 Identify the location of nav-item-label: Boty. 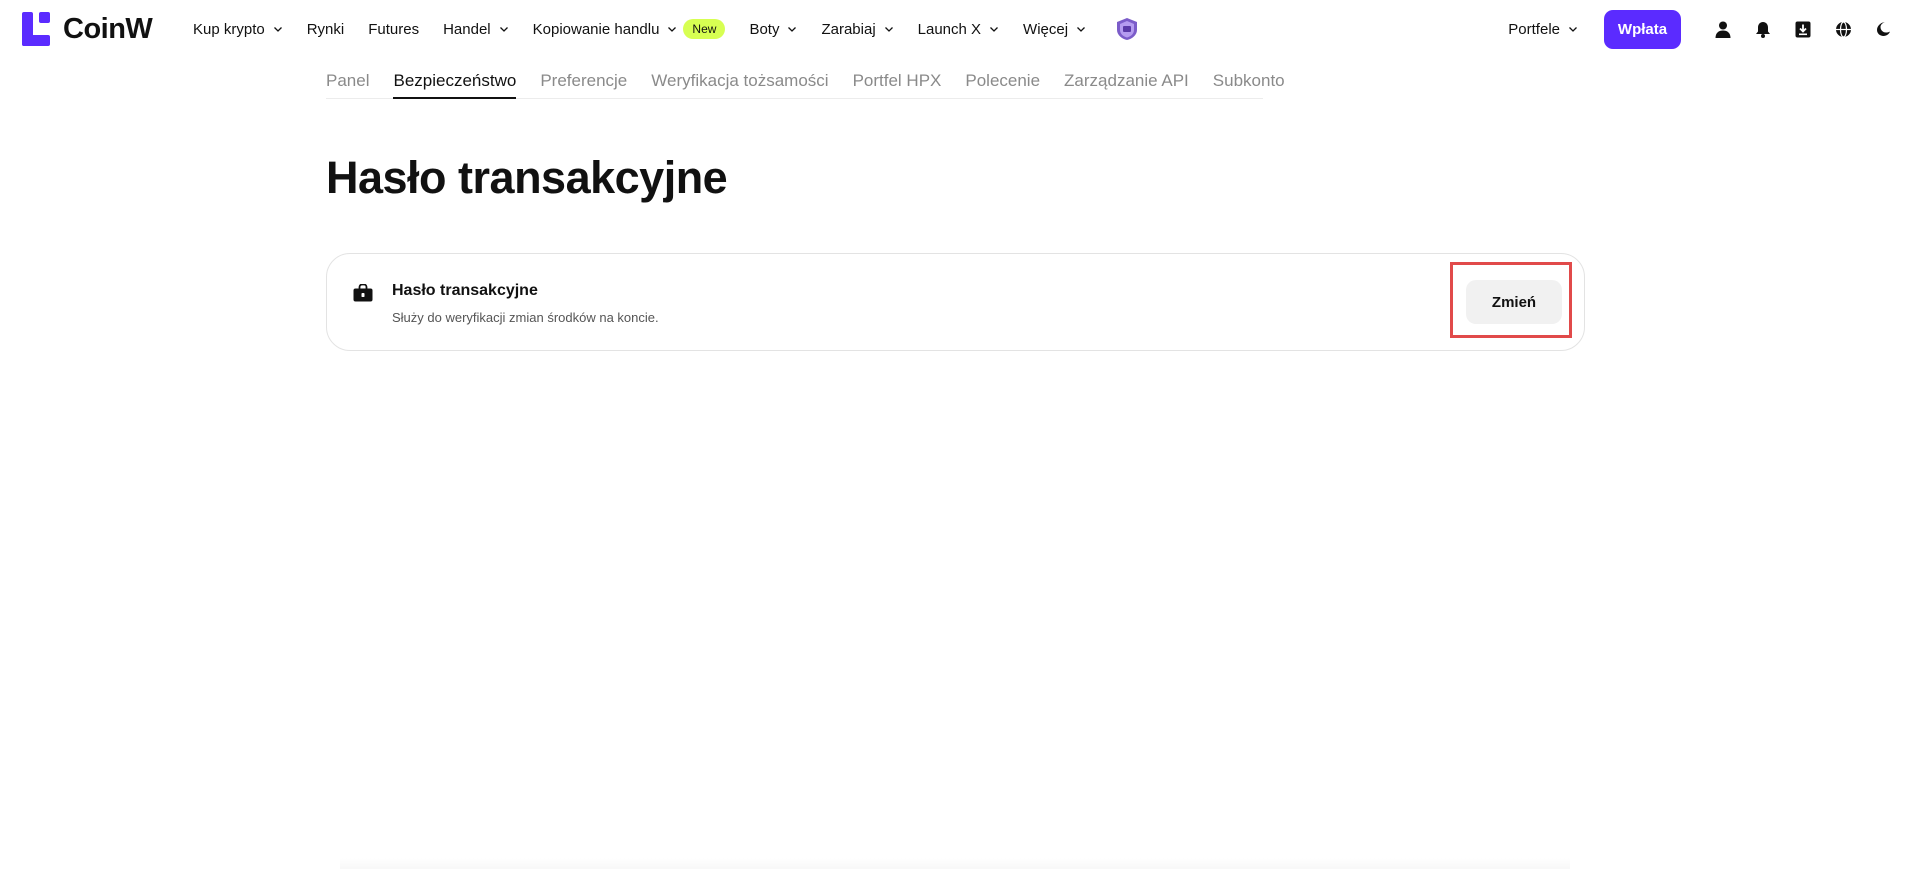
(764, 29).